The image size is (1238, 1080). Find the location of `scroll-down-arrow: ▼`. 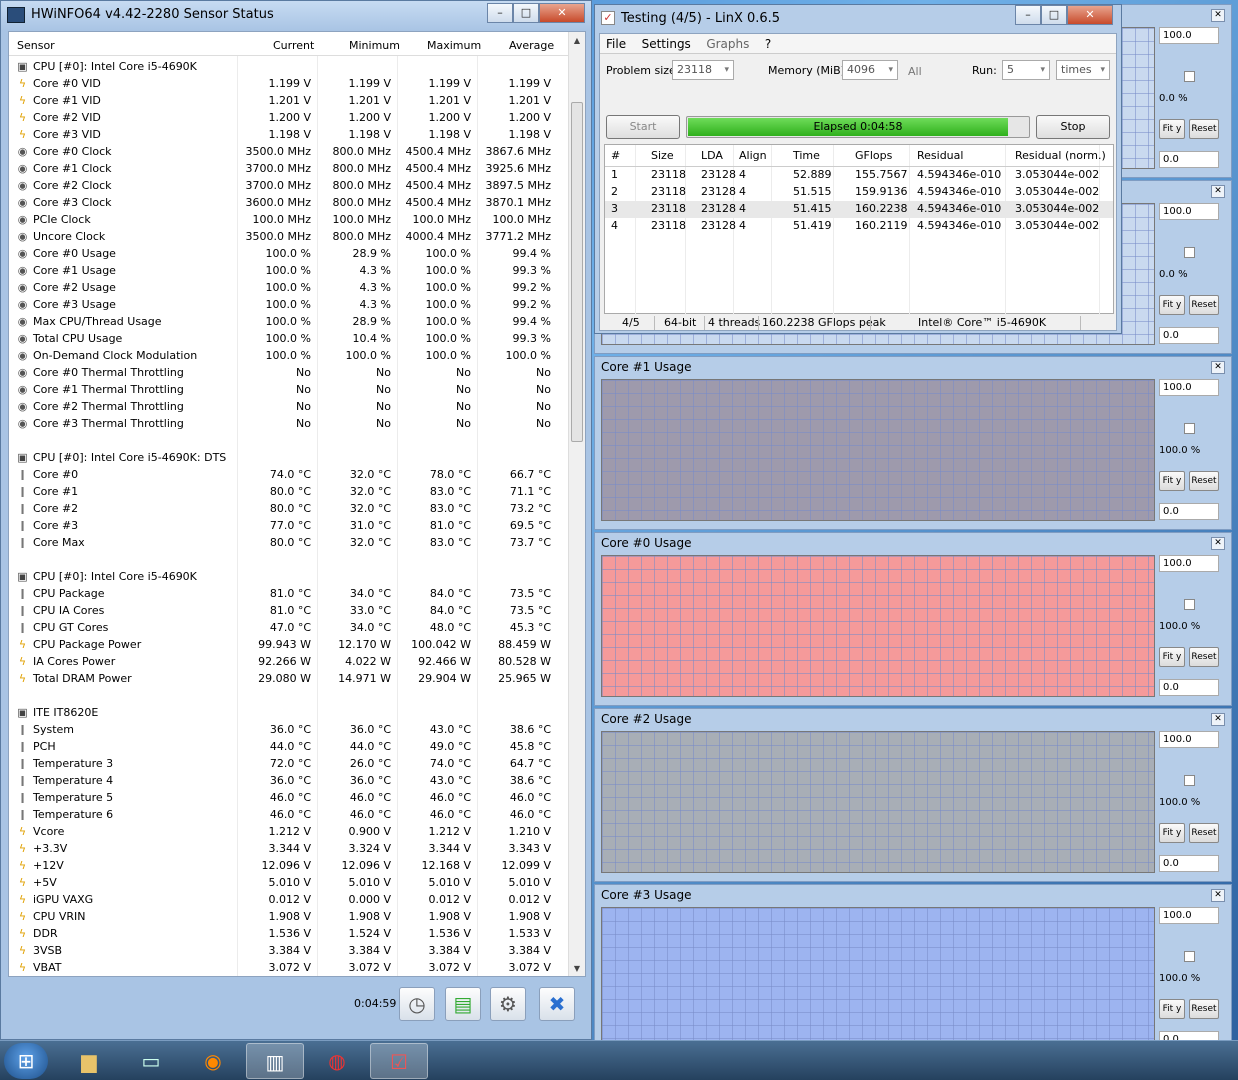

scroll-down-arrow: ▼ is located at coordinates (577, 968).